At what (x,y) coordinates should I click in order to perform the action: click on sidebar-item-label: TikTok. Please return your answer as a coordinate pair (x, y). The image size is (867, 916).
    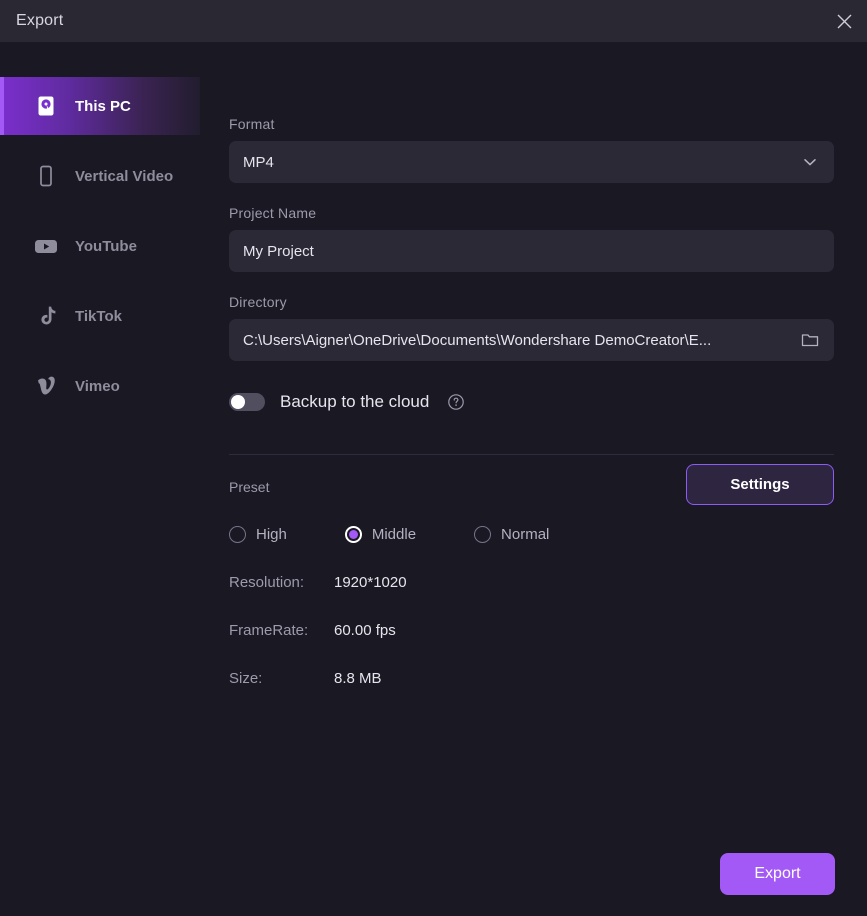
    Looking at the image, I should click on (98, 316).